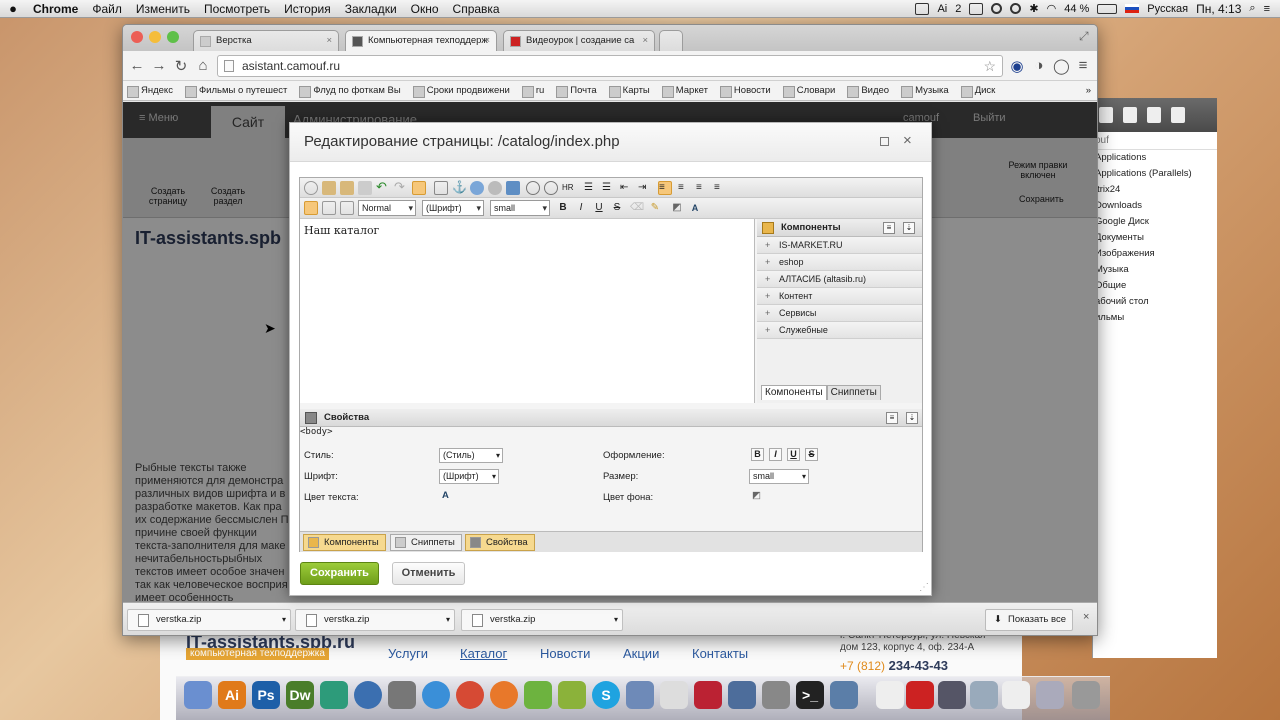 The width and height of the screenshot is (1280, 720). What do you see at coordinates (1017, 66) in the screenshot?
I see `extension-icon: ◉` at bounding box center [1017, 66].